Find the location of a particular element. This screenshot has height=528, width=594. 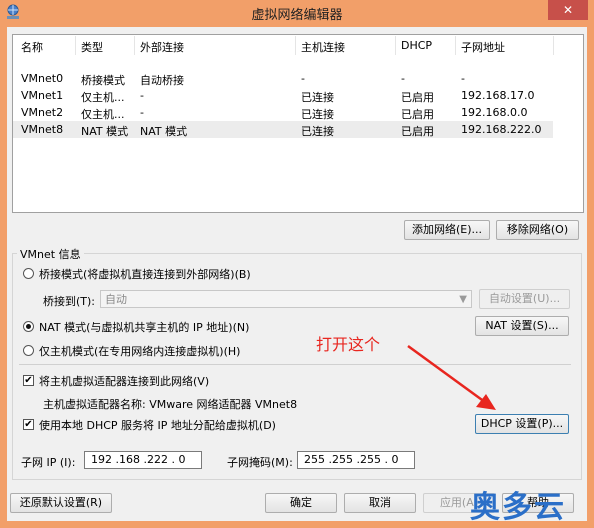

annotation-arrow-icon is located at coordinates (451, 377).